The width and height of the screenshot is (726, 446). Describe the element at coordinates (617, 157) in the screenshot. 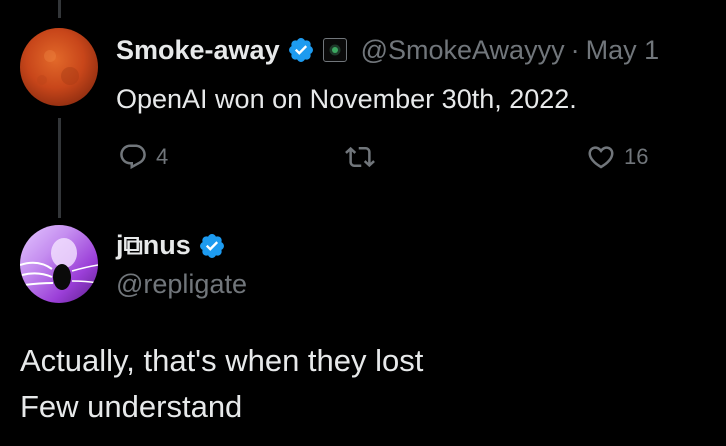

I see `like-button: 16` at that location.